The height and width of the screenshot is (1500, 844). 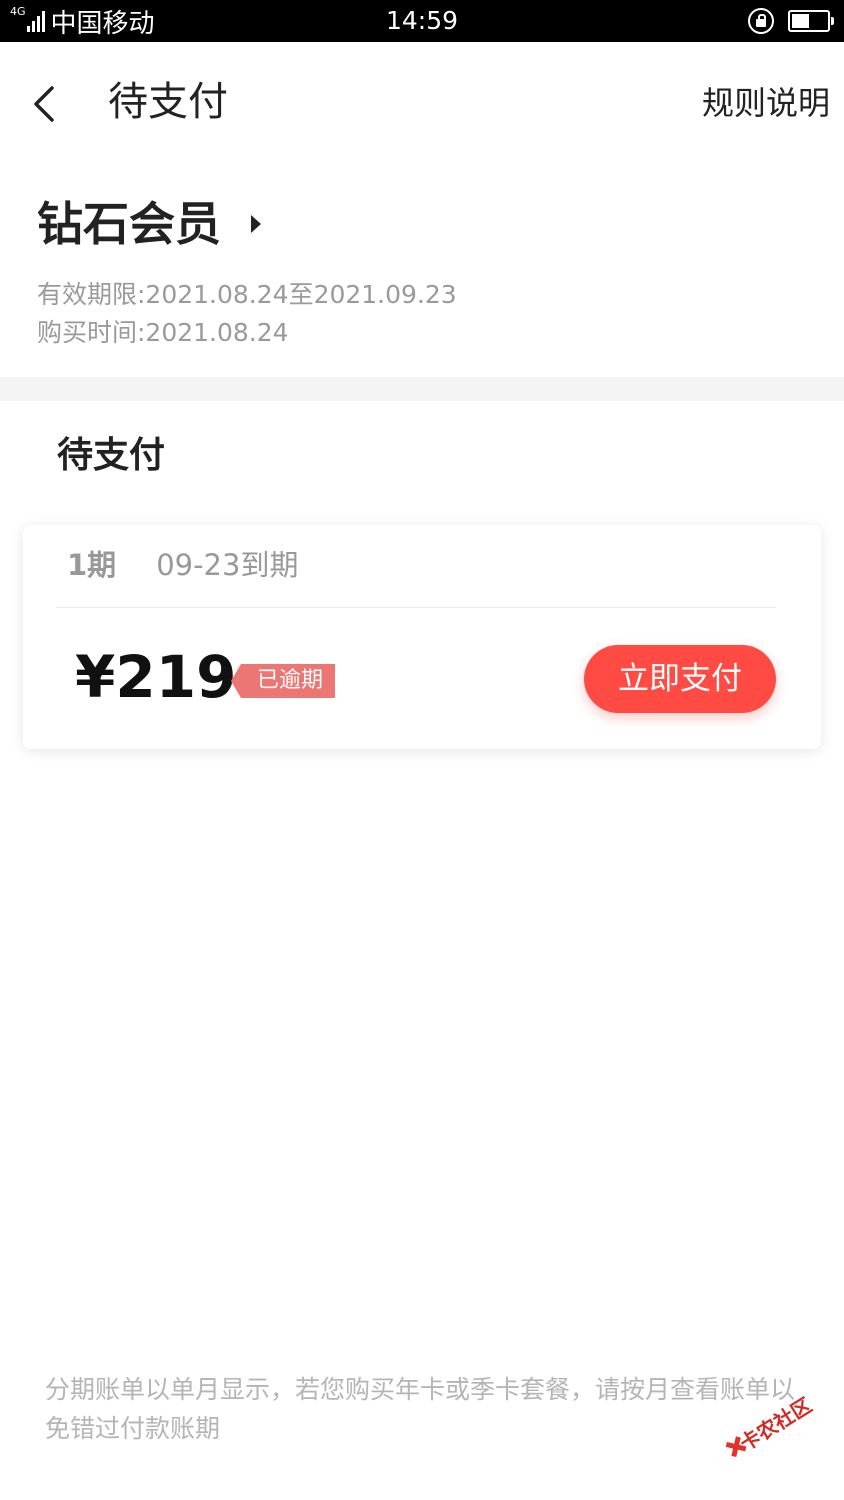 What do you see at coordinates (163, 332) in the screenshot?
I see `member-purchase-time: 购买时间:2021.08.24` at bounding box center [163, 332].